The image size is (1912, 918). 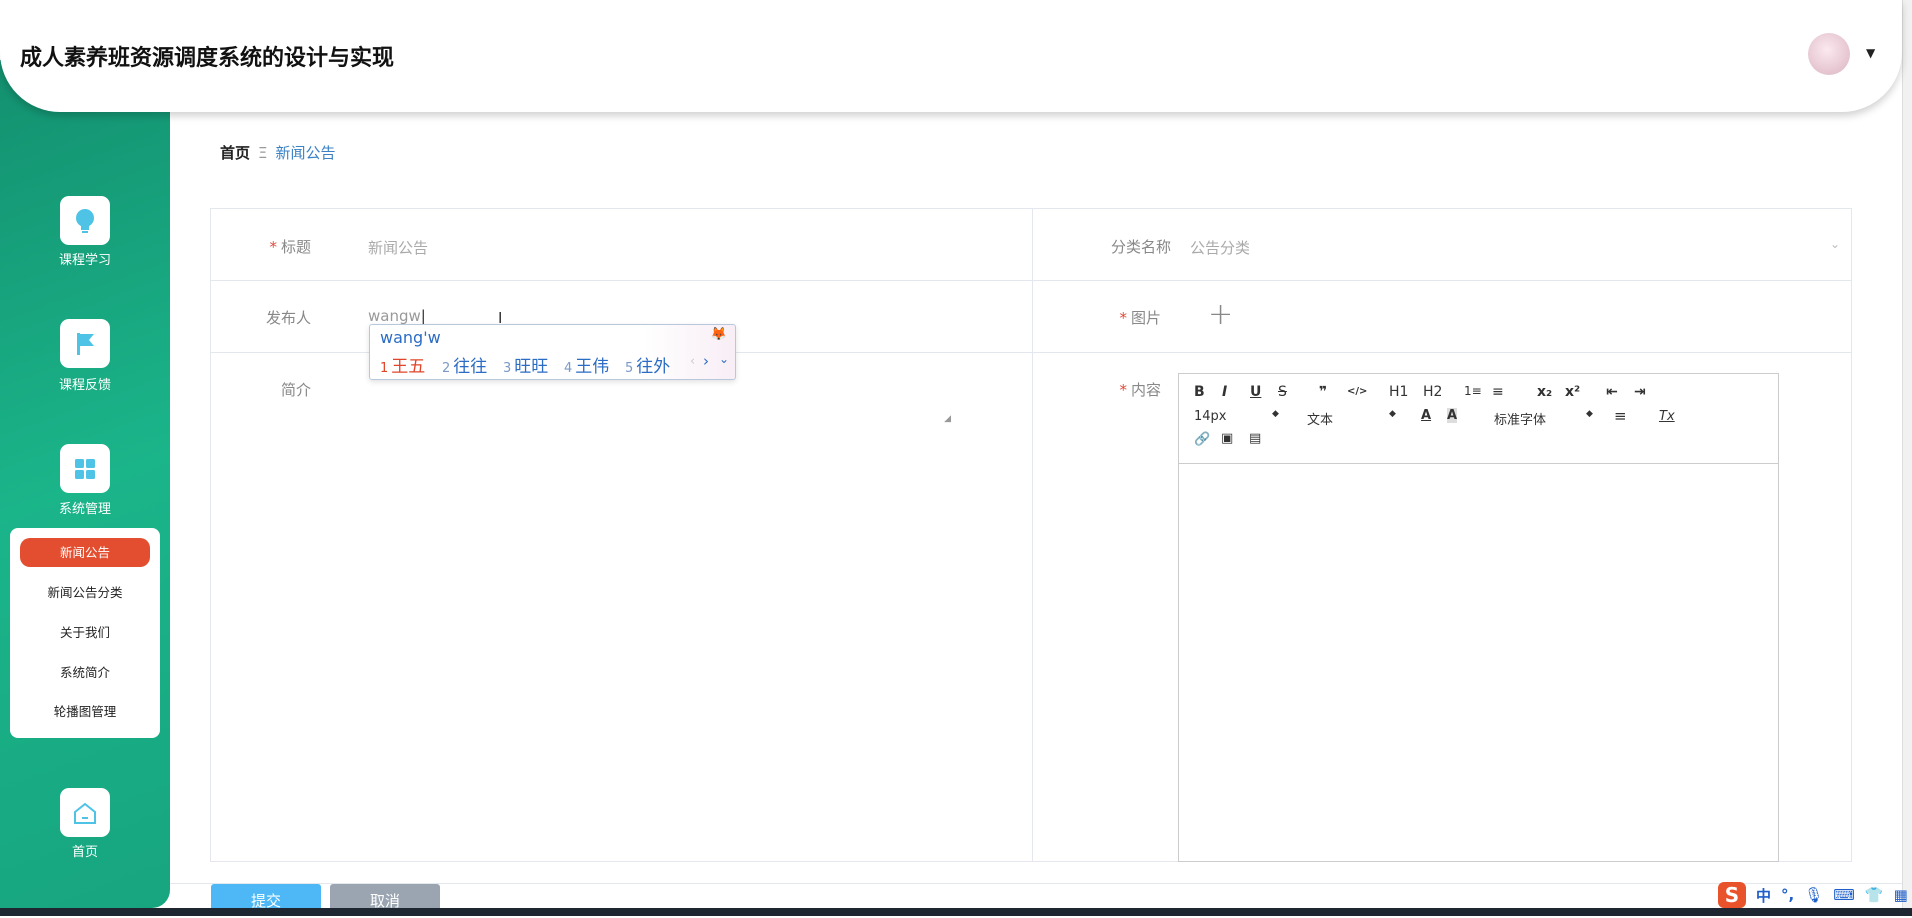 I want to click on link-icon: 🔗, so click(x=1202, y=439).